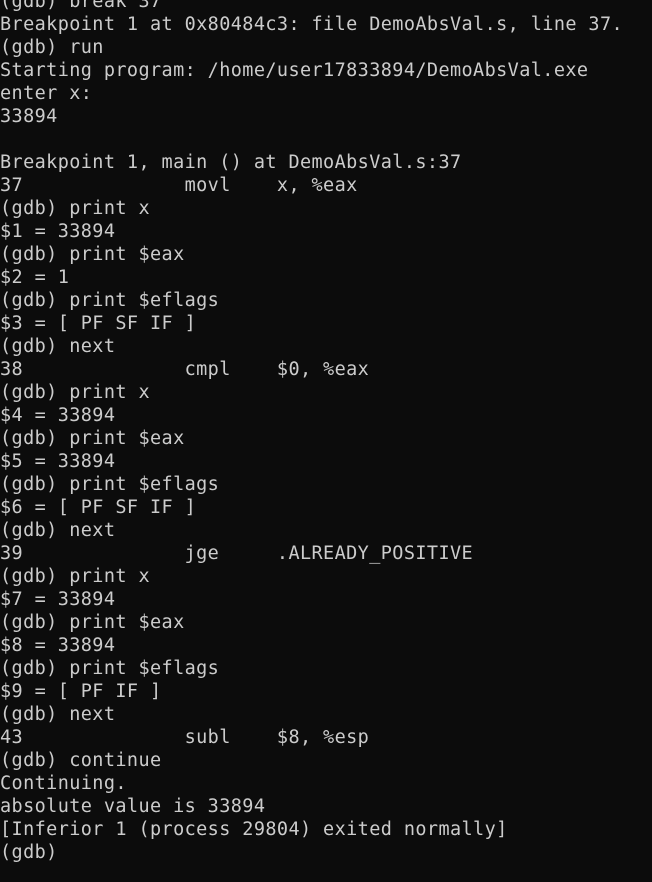  What do you see at coordinates (58, 415) in the screenshot?
I see `terminal-line-result-4: $4 = 33894` at bounding box center [58, 415].